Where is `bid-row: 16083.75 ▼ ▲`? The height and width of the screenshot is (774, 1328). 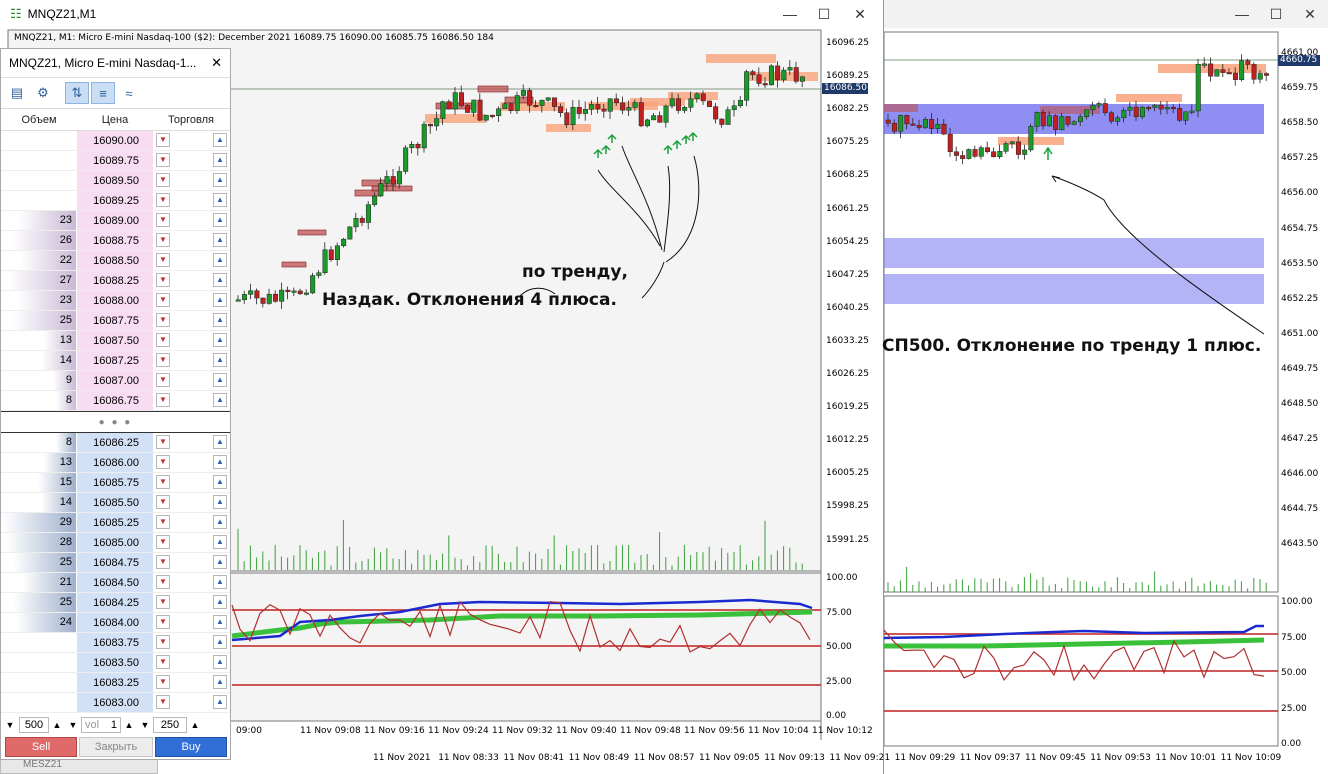
bid-row: 16083.75 ▼ ▲ is located at coordinates (115, 643).